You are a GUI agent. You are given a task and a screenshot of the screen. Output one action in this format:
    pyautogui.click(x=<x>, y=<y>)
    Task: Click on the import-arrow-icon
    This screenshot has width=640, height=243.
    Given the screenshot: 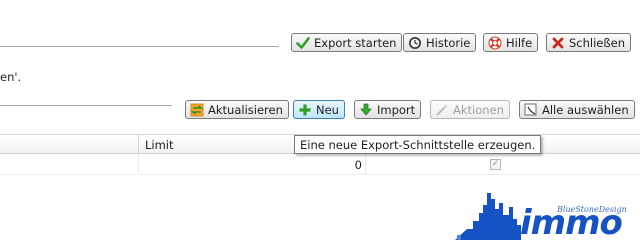 What is the action you would take?
    pyautogui.click(x=366, y=109)
    